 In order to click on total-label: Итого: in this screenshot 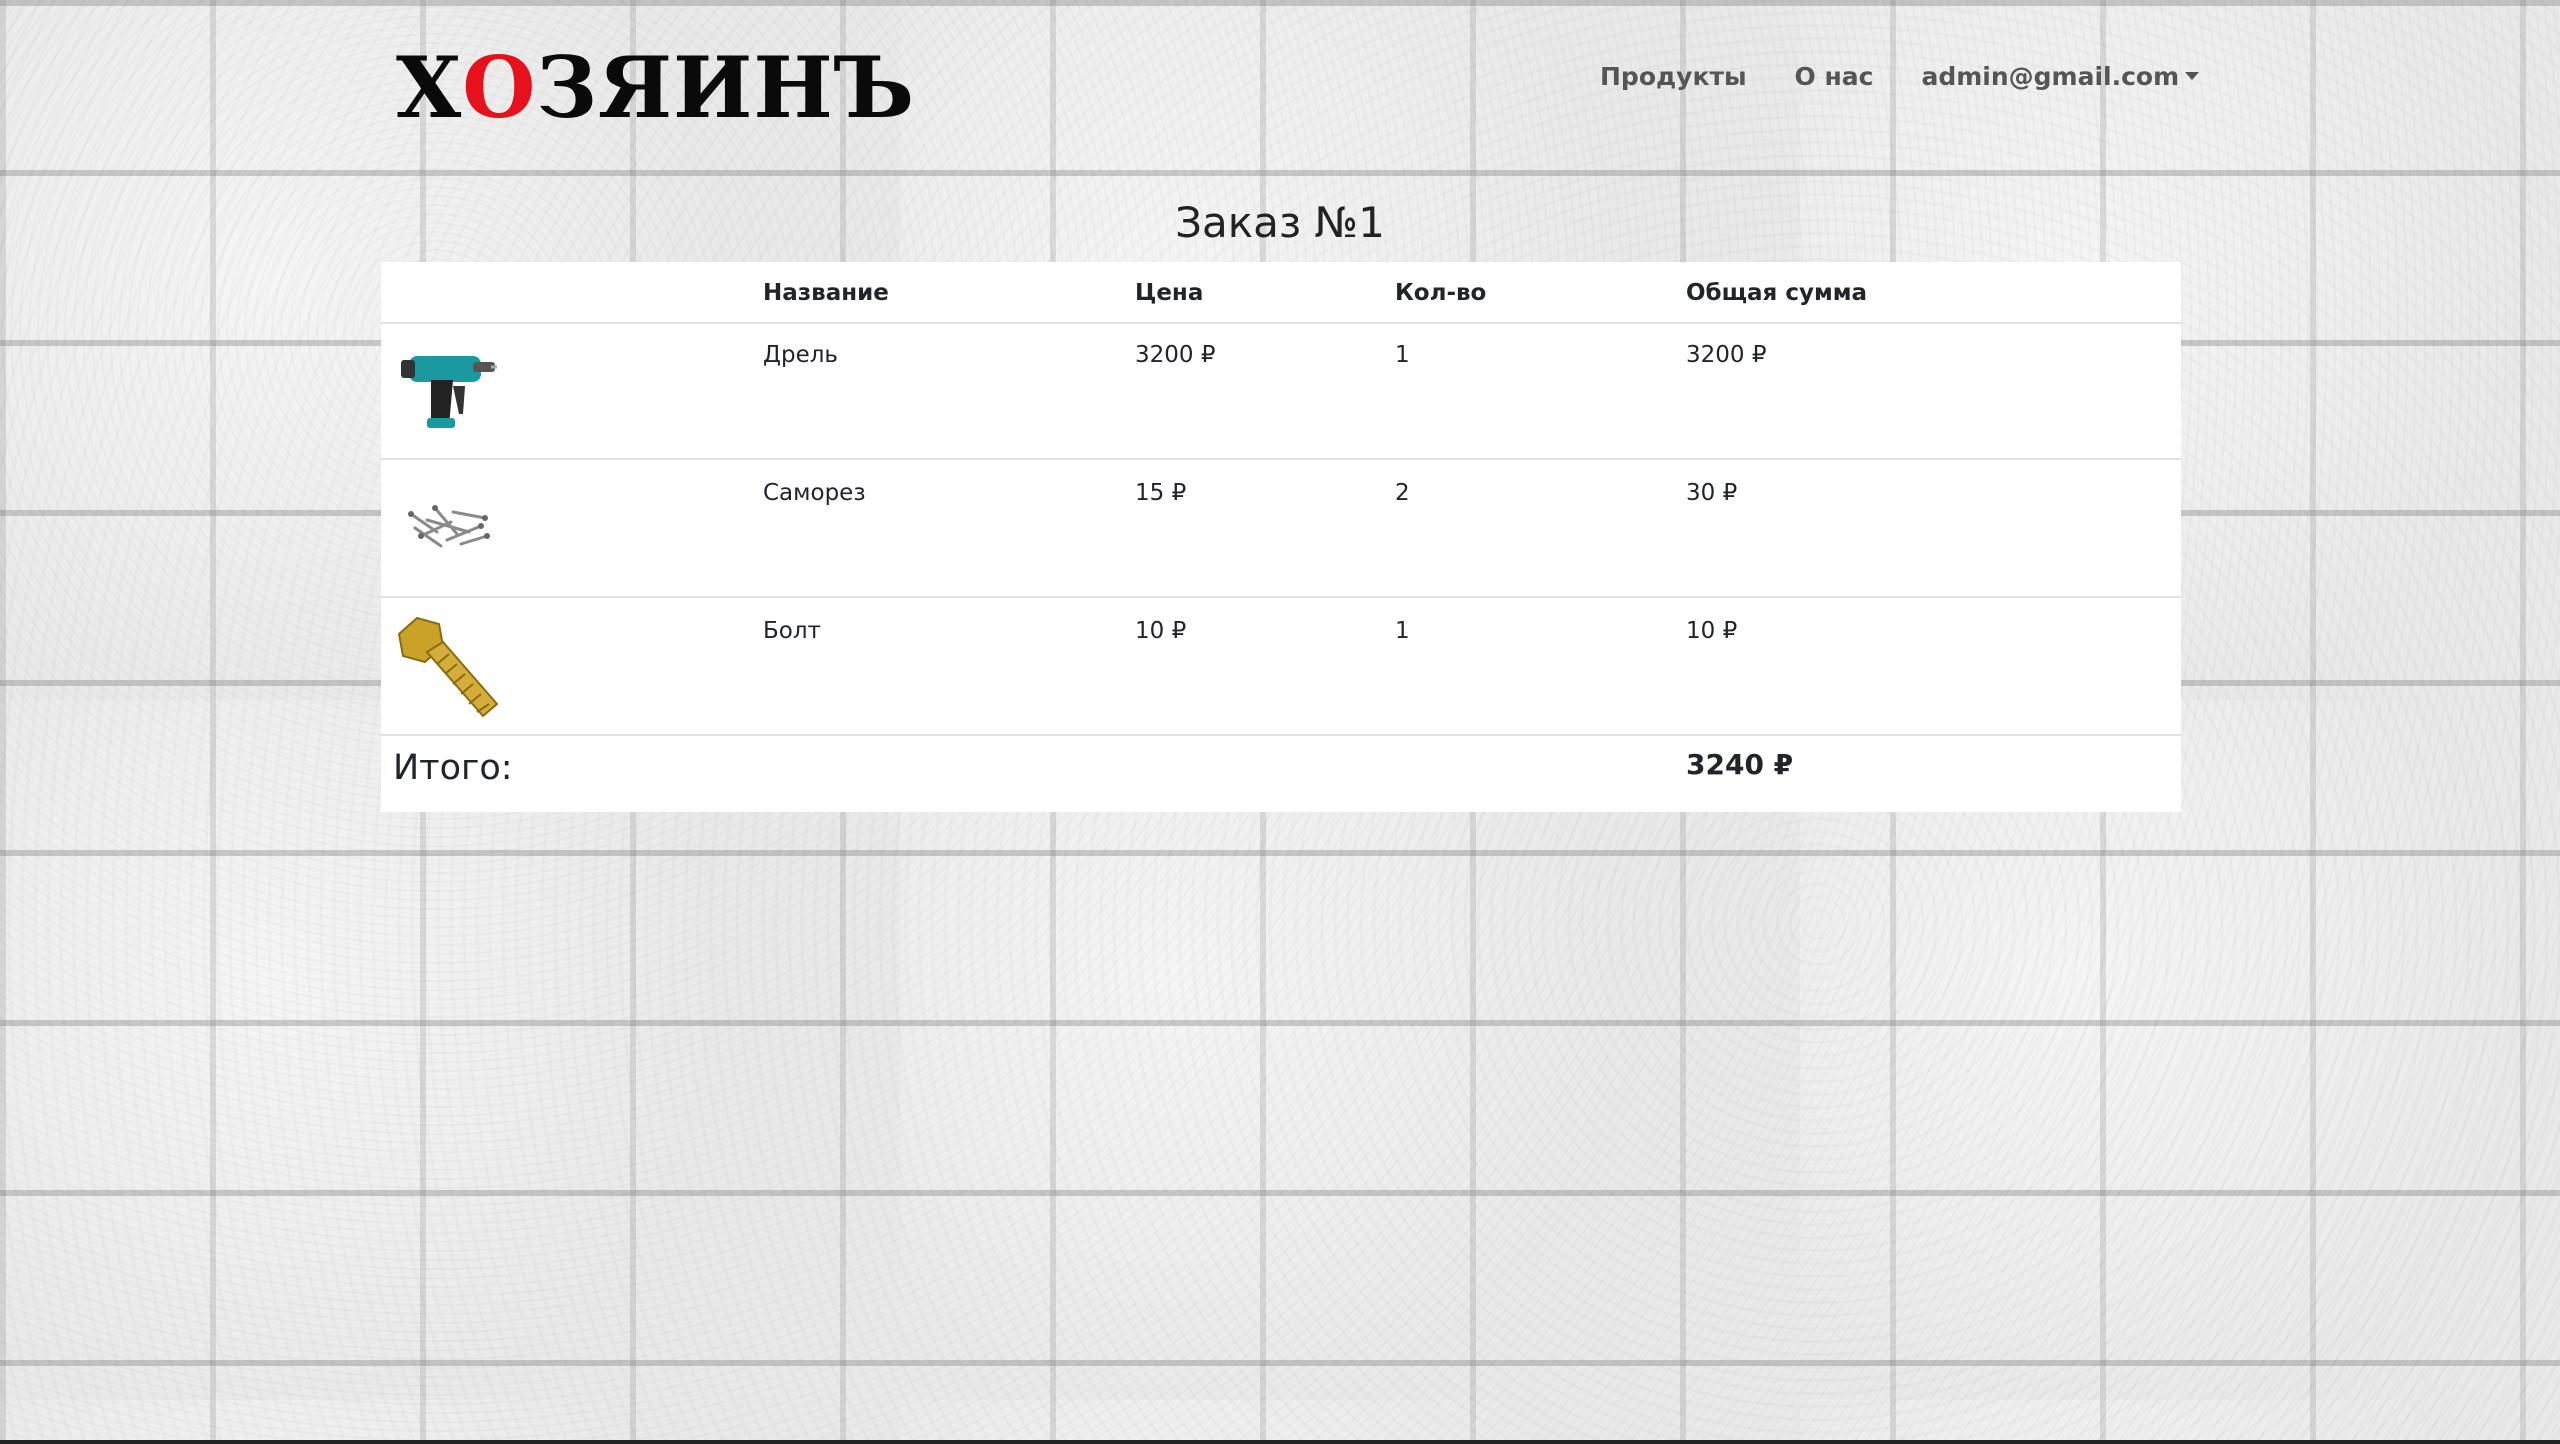, I will do `click(453, 768)`.